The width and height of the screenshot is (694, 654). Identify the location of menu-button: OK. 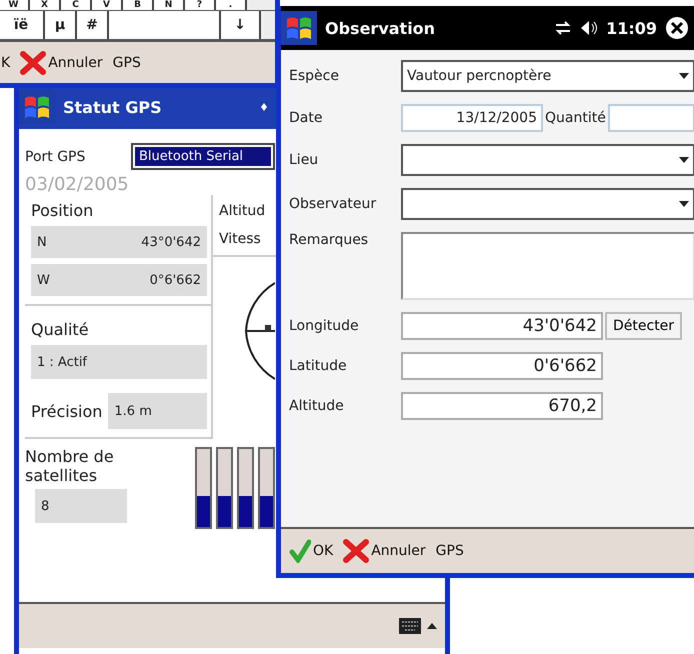
(311, 551).